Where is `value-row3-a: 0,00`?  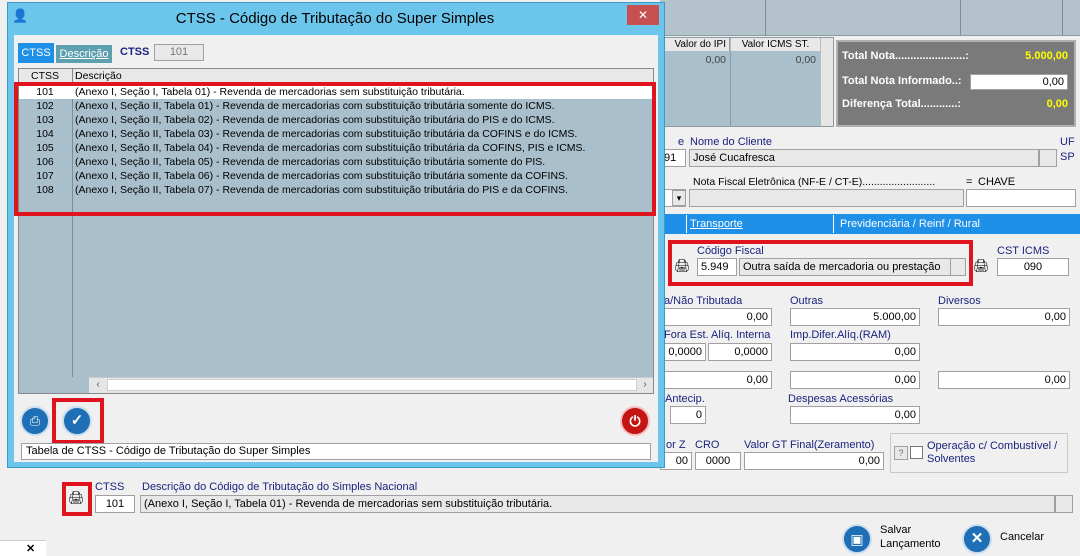
value-row3-a: 0,00 is located at coordinates (716, 380).